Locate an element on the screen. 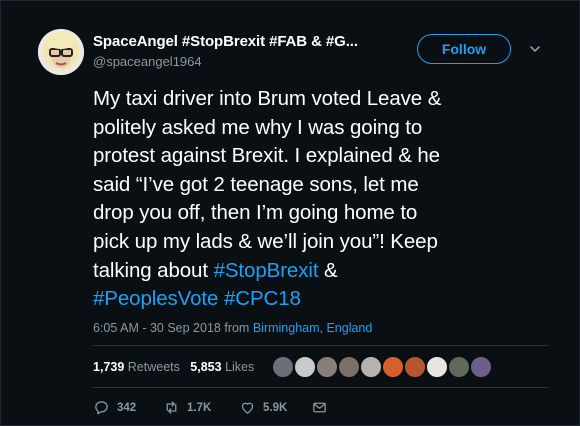 This screenshot has width=580, height=426. tweet-text-line: #PeoplesVote #CPC18 is located at coordinates (313, 299).